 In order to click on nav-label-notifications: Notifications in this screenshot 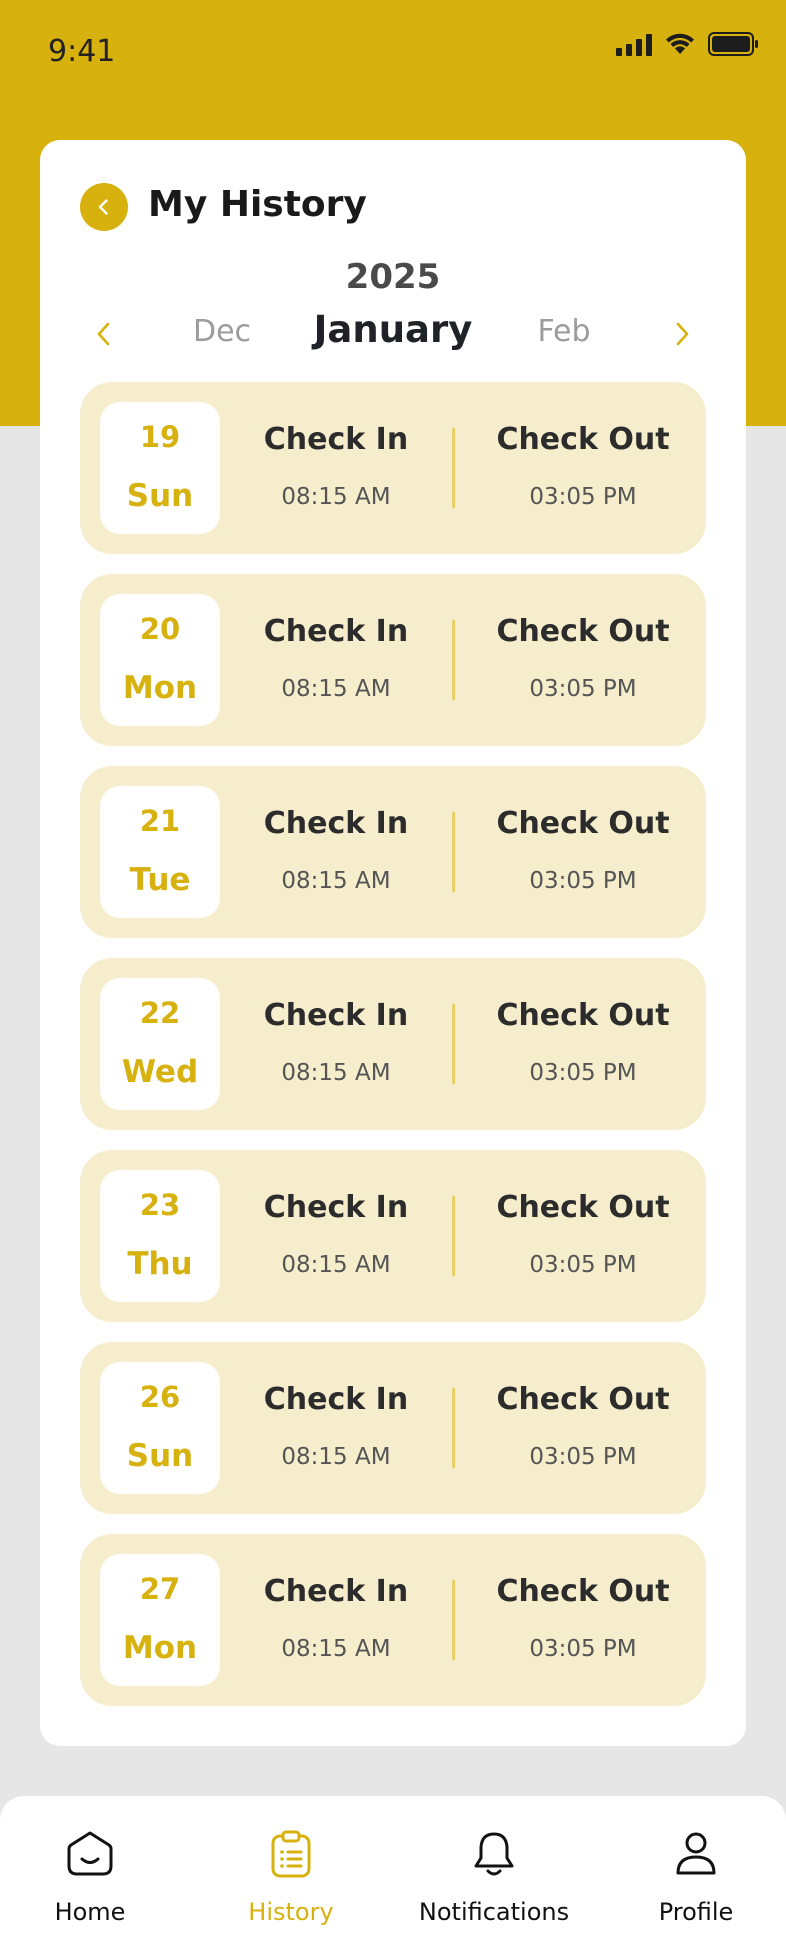, I will do `click(494, 1912)`.